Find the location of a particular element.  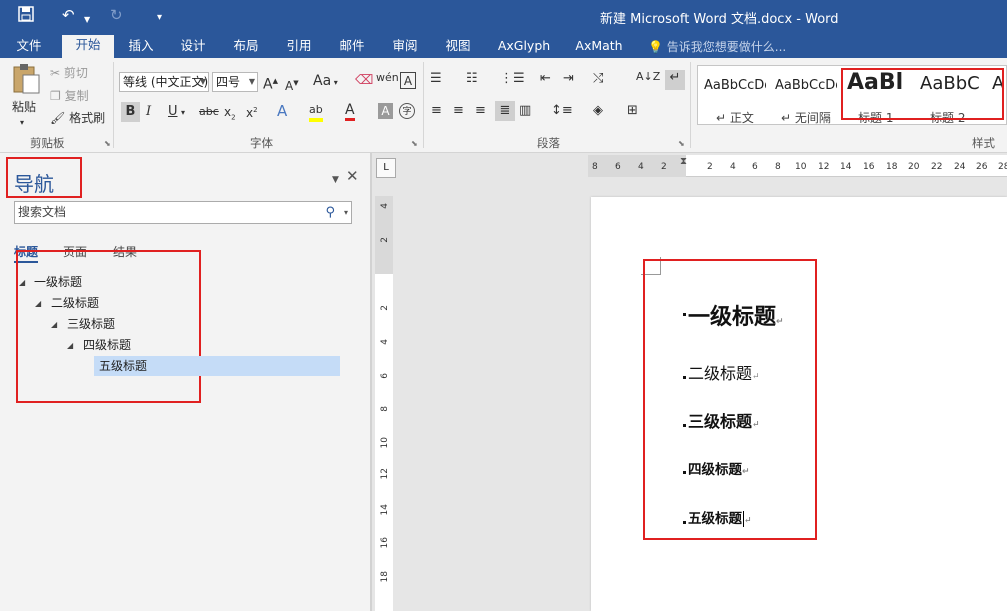

save-icon is located at coordinates (26, 16).